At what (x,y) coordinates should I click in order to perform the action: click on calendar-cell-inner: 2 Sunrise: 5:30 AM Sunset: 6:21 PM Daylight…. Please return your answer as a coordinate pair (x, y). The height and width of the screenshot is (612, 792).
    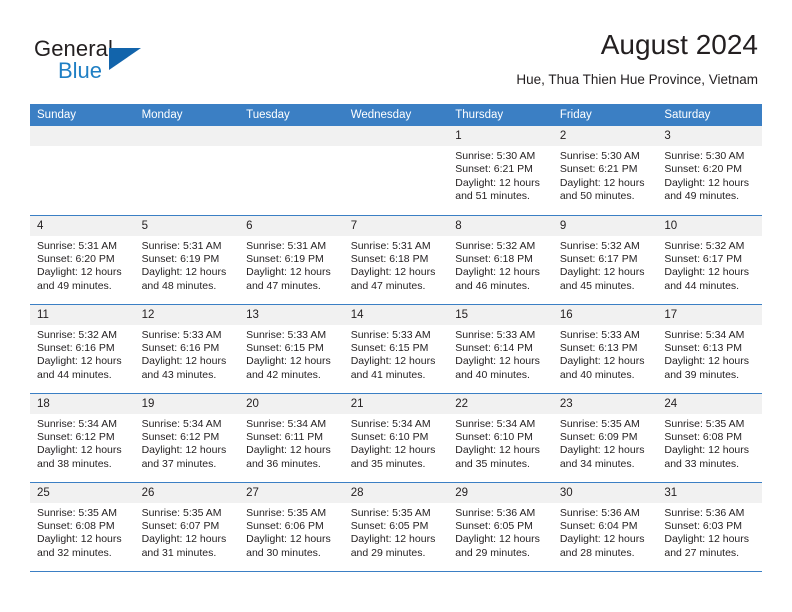
    Looking at the image, I should click on (605, 170).